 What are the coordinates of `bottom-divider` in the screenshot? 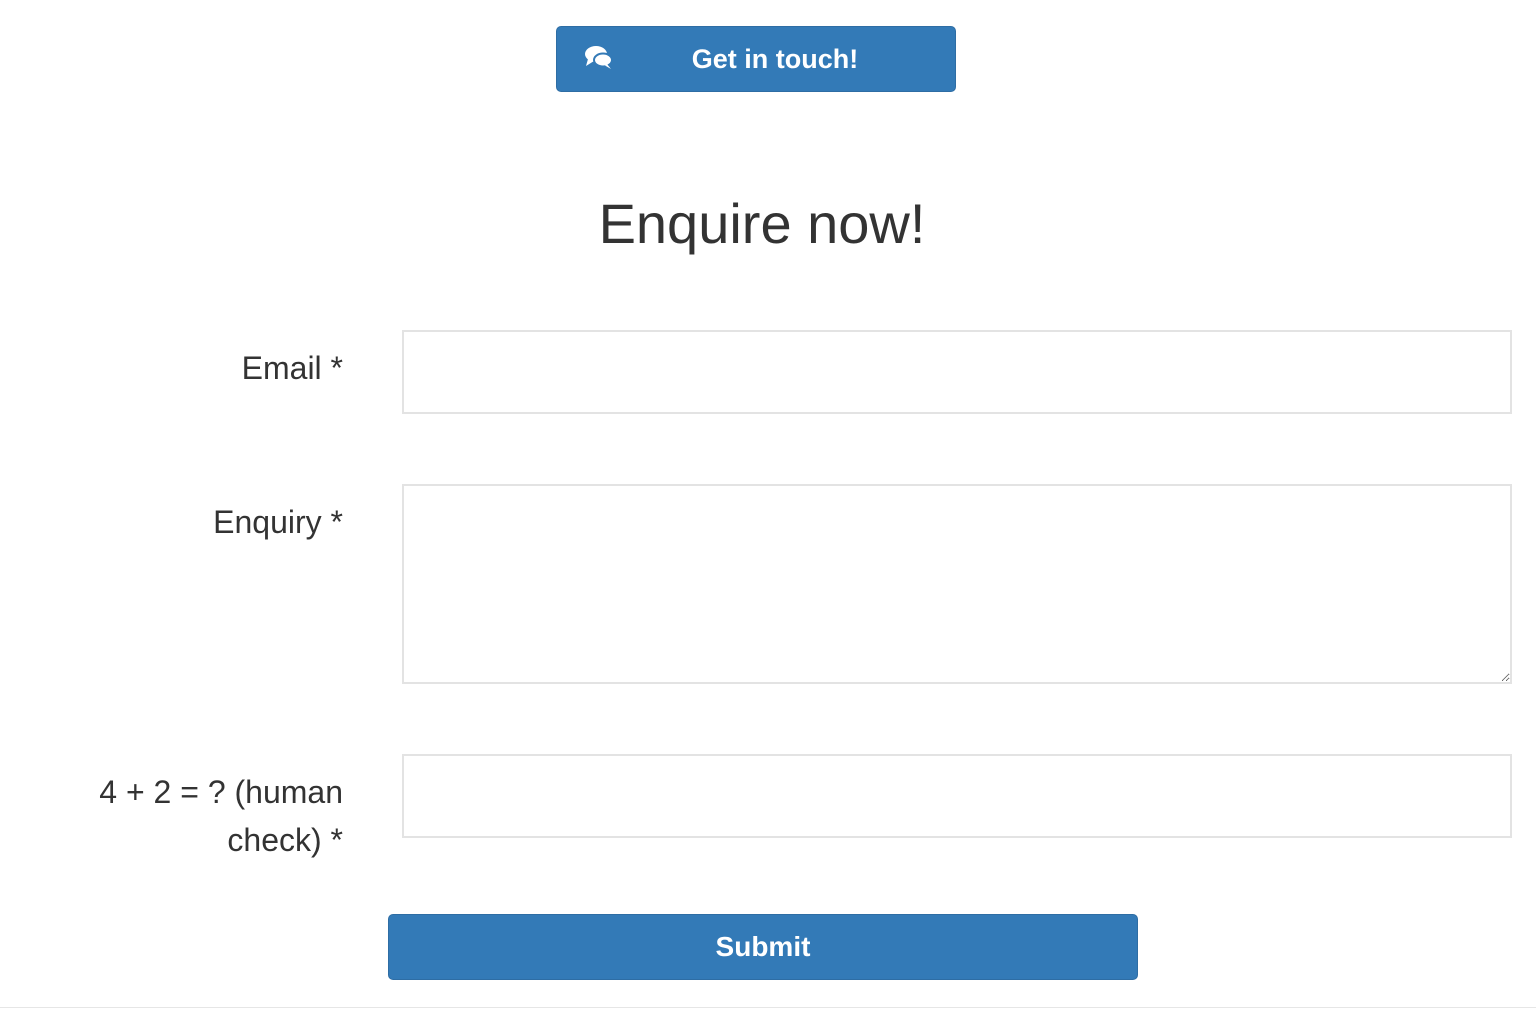 It's located at (768, 1007).